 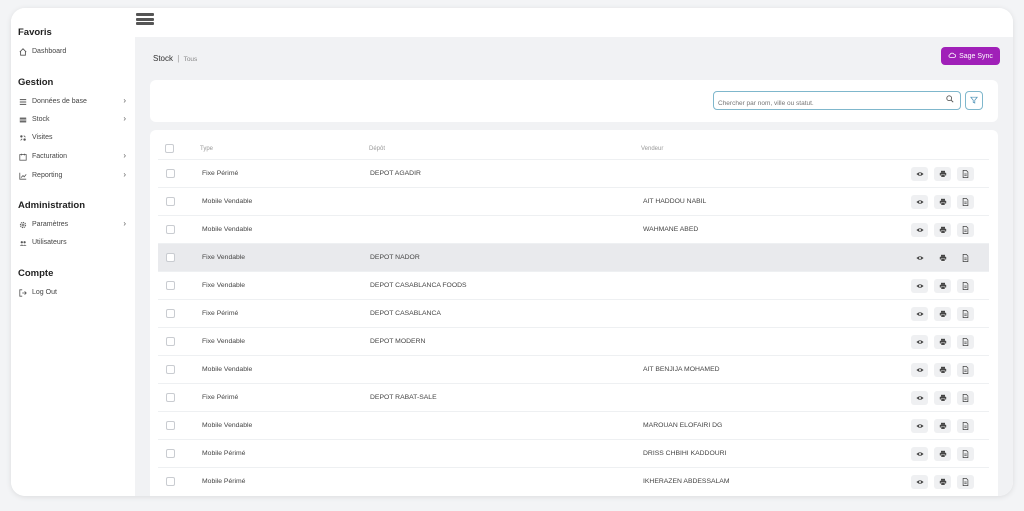 What do you see at coordinates (573, 173) in the screenshot?
I see `table-row: Fixe Périmé DEPOT AGADIR` at bounding box center [573, 173].